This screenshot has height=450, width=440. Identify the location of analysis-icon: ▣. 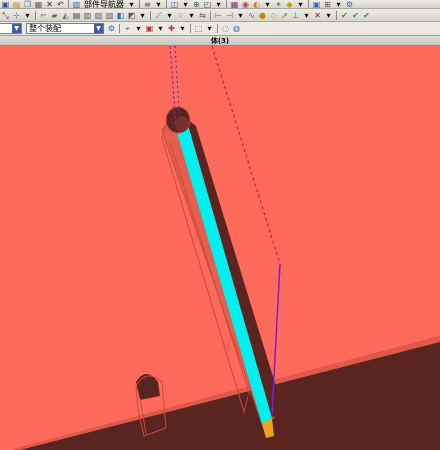
(316, 4).